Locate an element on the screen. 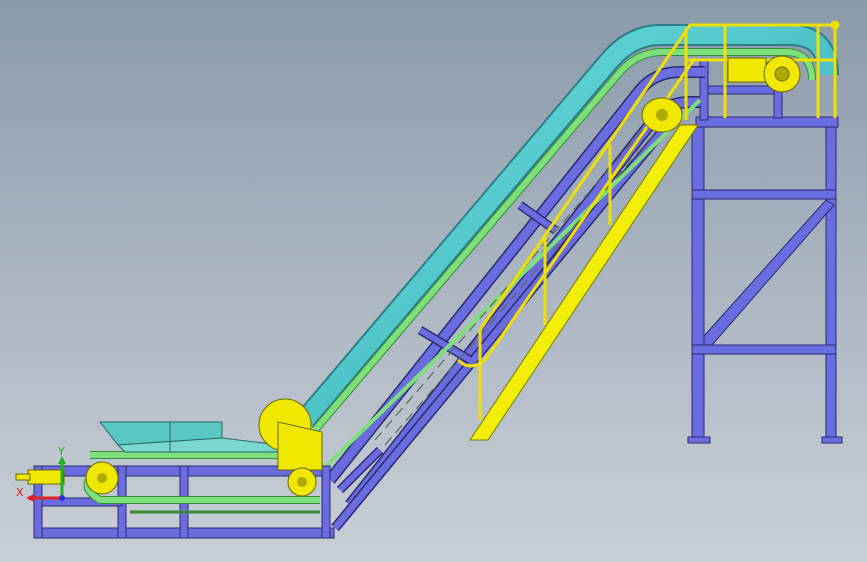  y-axis-label: Y is located at coordinates (61, 451).